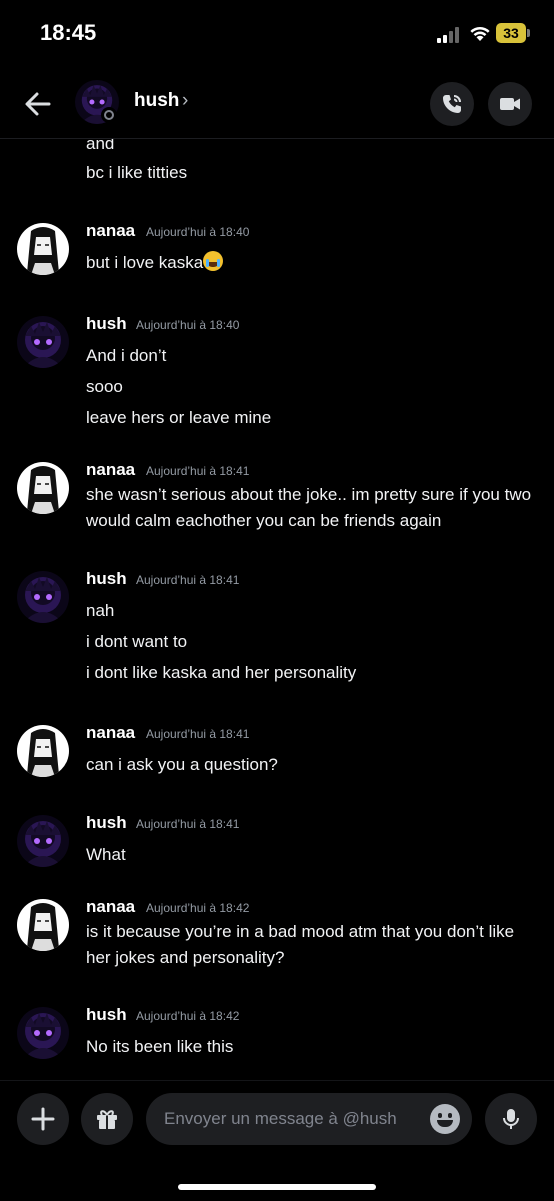 This screenshot has height=1201, width=554. What do you see at coordinates (156, 101) in the screenshot?
I see `header-username: hush` at bounding box center [156, 101].